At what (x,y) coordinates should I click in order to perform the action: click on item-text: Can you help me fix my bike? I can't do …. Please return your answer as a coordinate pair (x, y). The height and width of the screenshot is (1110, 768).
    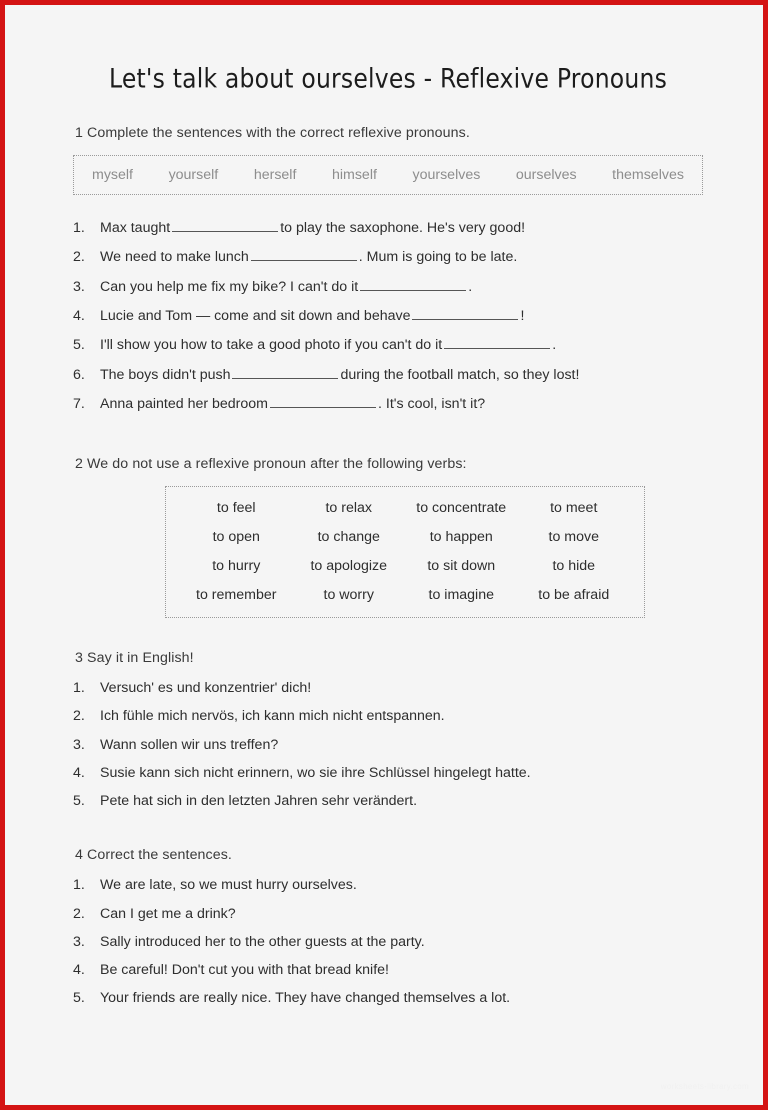
    Looking at the image, I should click on (401, 287).